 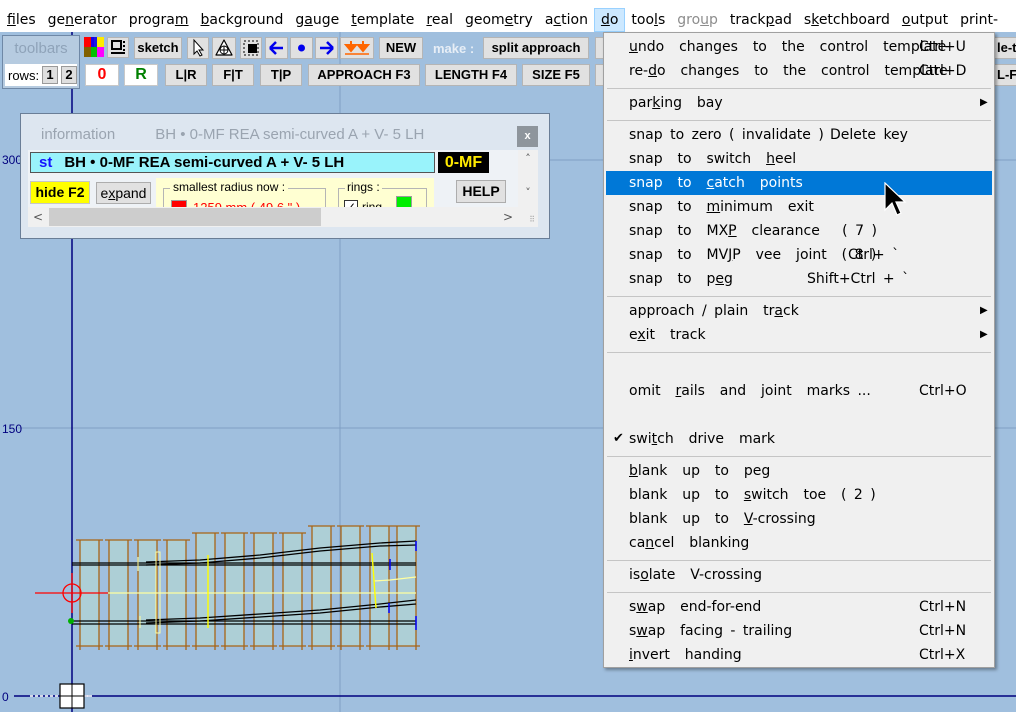 What do you see at coordinates (528, 195) in the screenshot?
I see `scroll-down-icon: ˅` at bounding box center [528, 195].